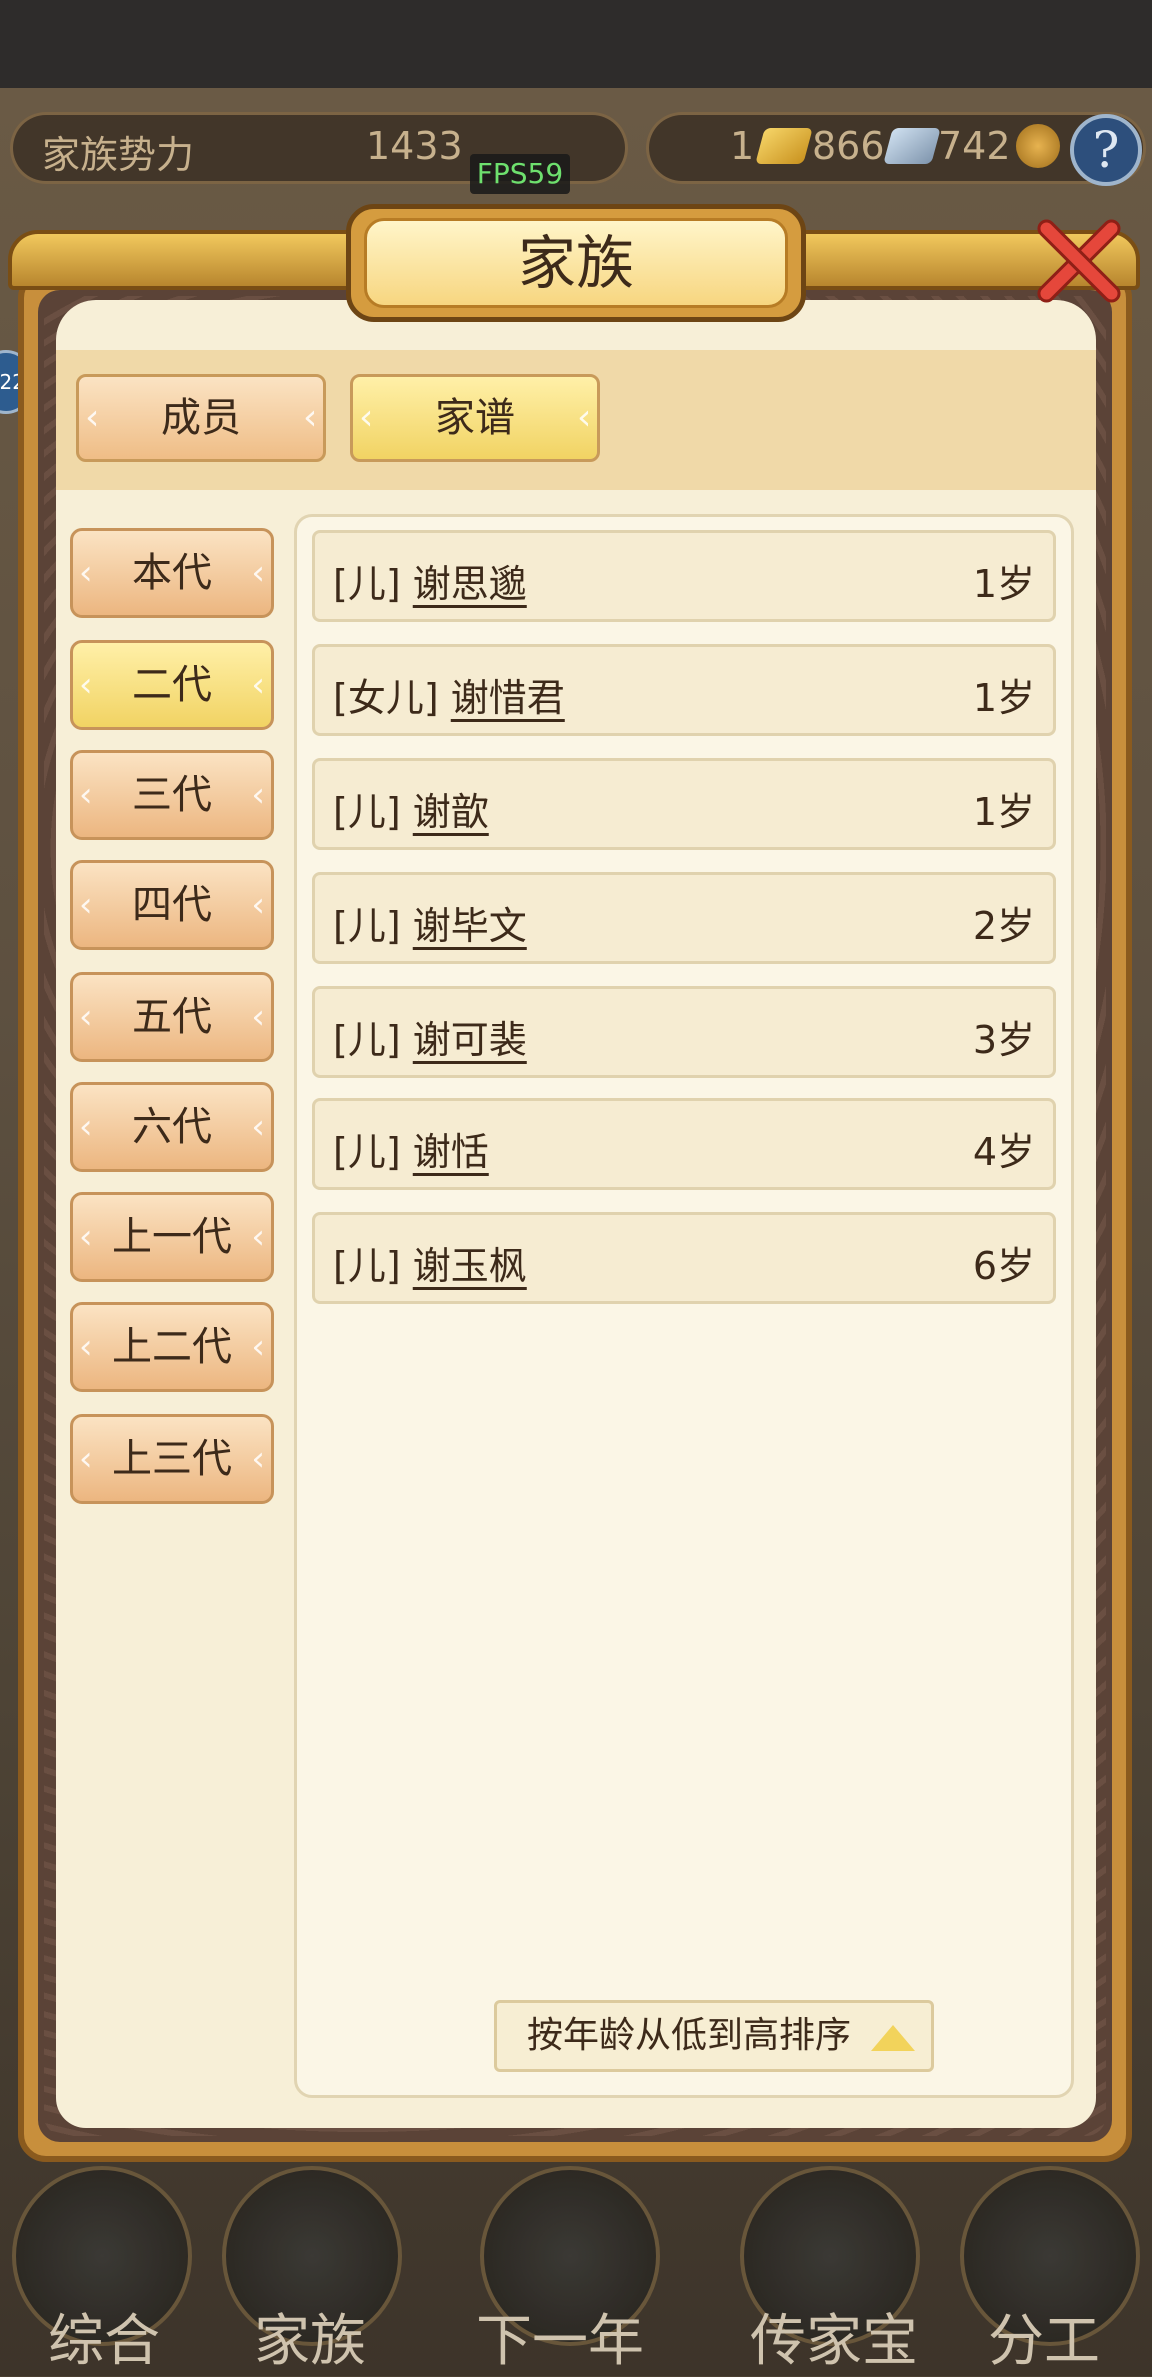  What do you see at coordinates (742, 146) in the screenshot?
I see `gold-count-prefix: 1` at bounding box center [742, 146].